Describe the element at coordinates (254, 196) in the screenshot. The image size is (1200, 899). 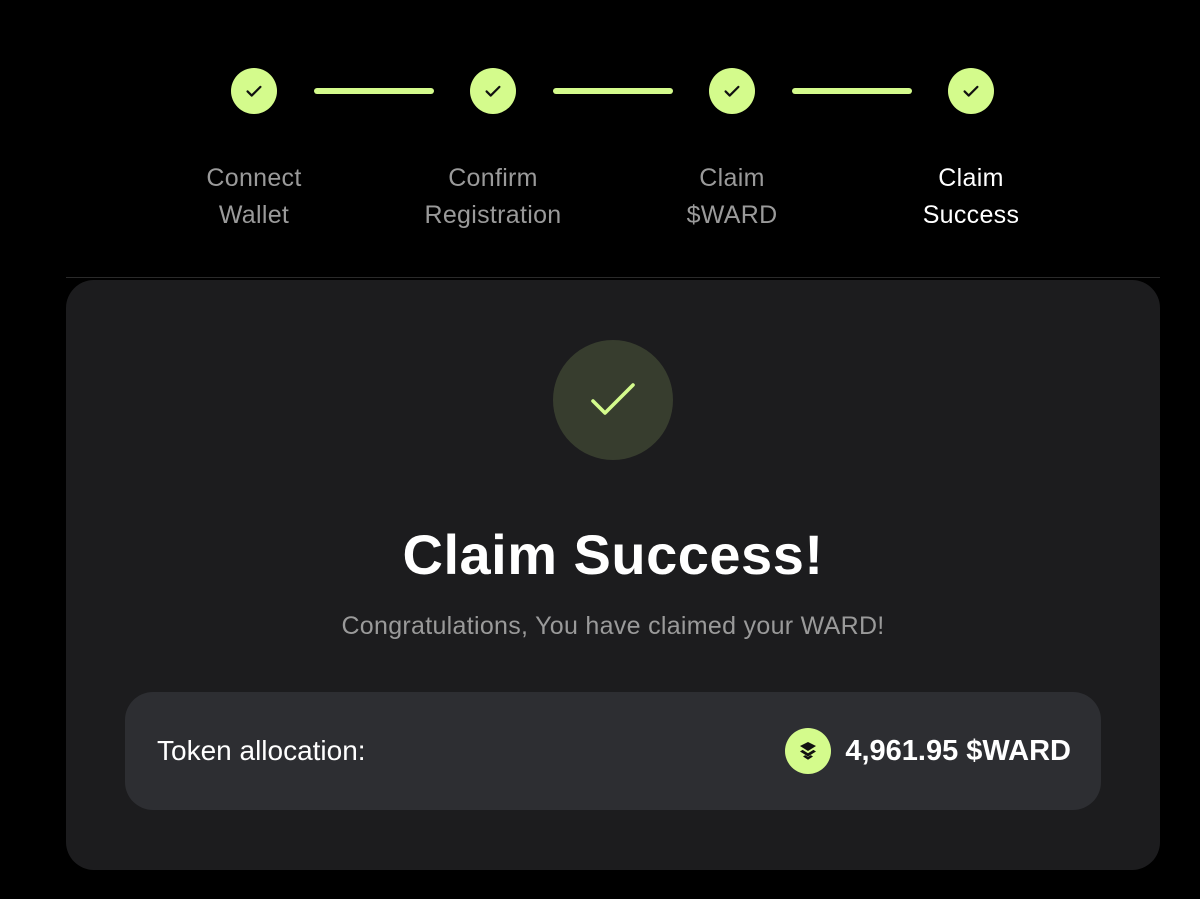
I see `step-label-connect-wallet: Connect Wallet` at that location.